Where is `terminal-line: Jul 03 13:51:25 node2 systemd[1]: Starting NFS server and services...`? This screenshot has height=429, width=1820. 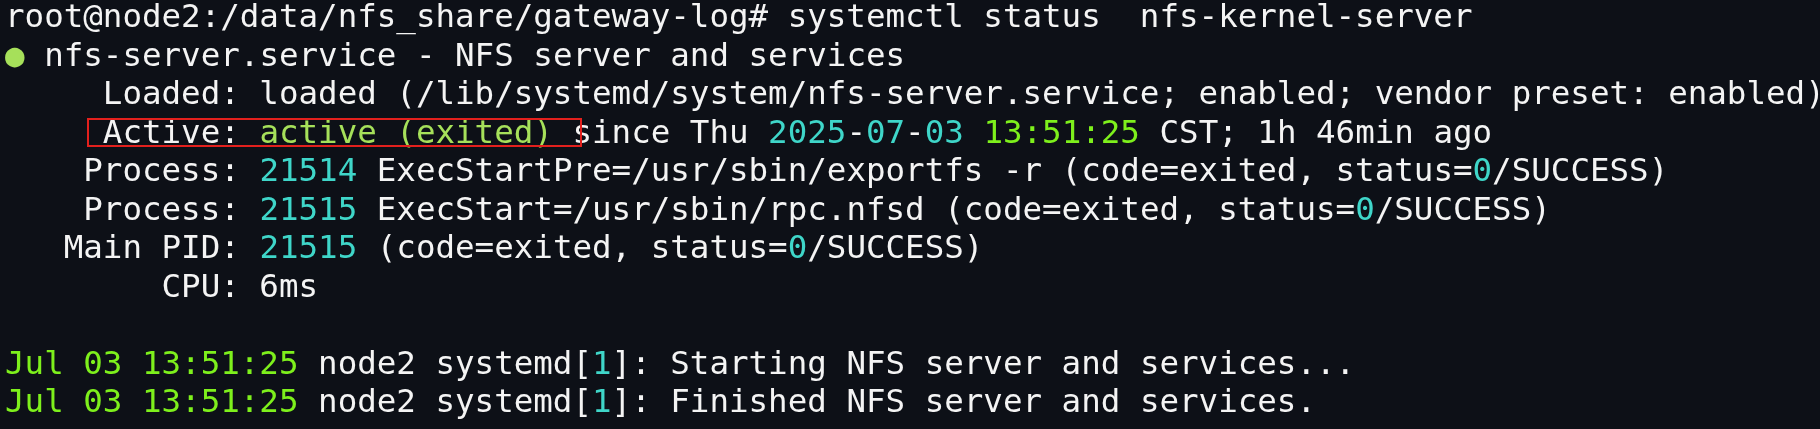
terminal-line: Jul 03 13:51:25 node2 systemd[1]: Starting NFS server and services... is located at coordinates (680, 362).